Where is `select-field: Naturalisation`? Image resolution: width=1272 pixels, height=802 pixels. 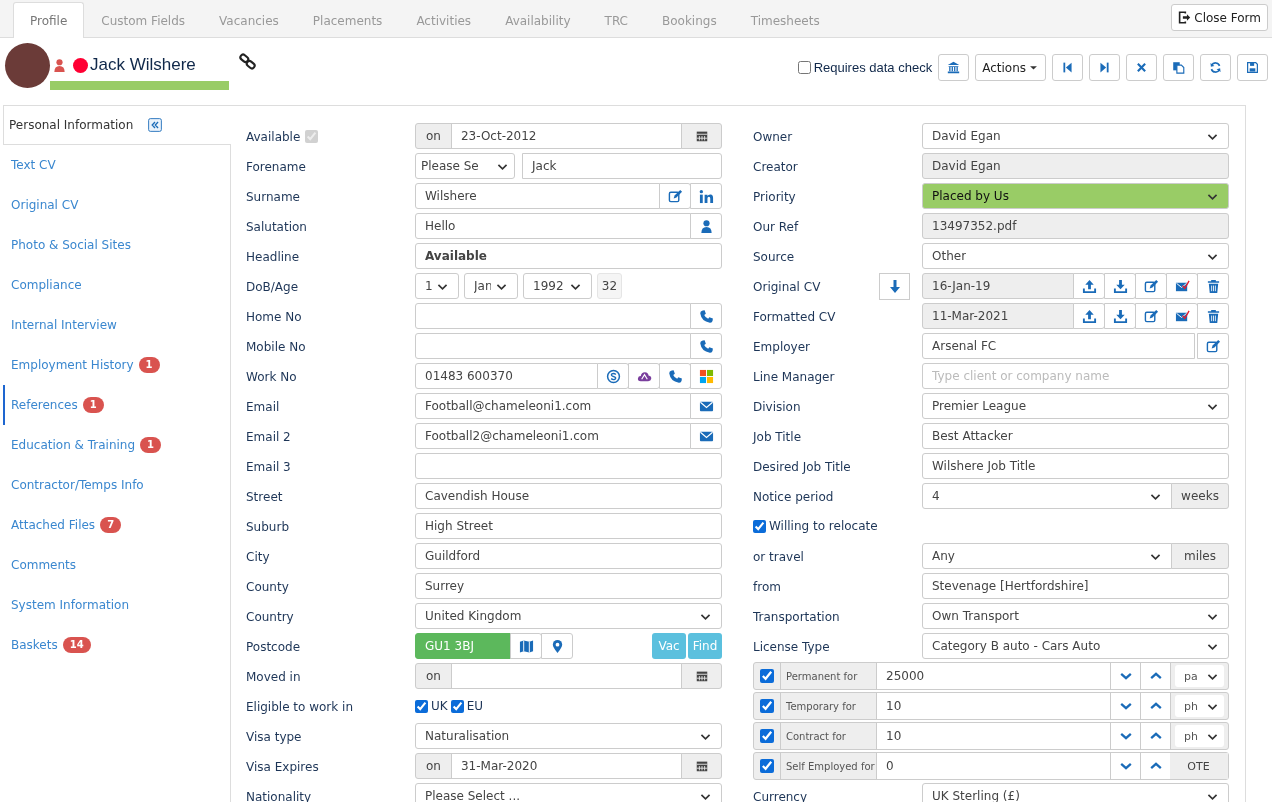
select-field: Naturalisation is located at coordinates (568, 736).